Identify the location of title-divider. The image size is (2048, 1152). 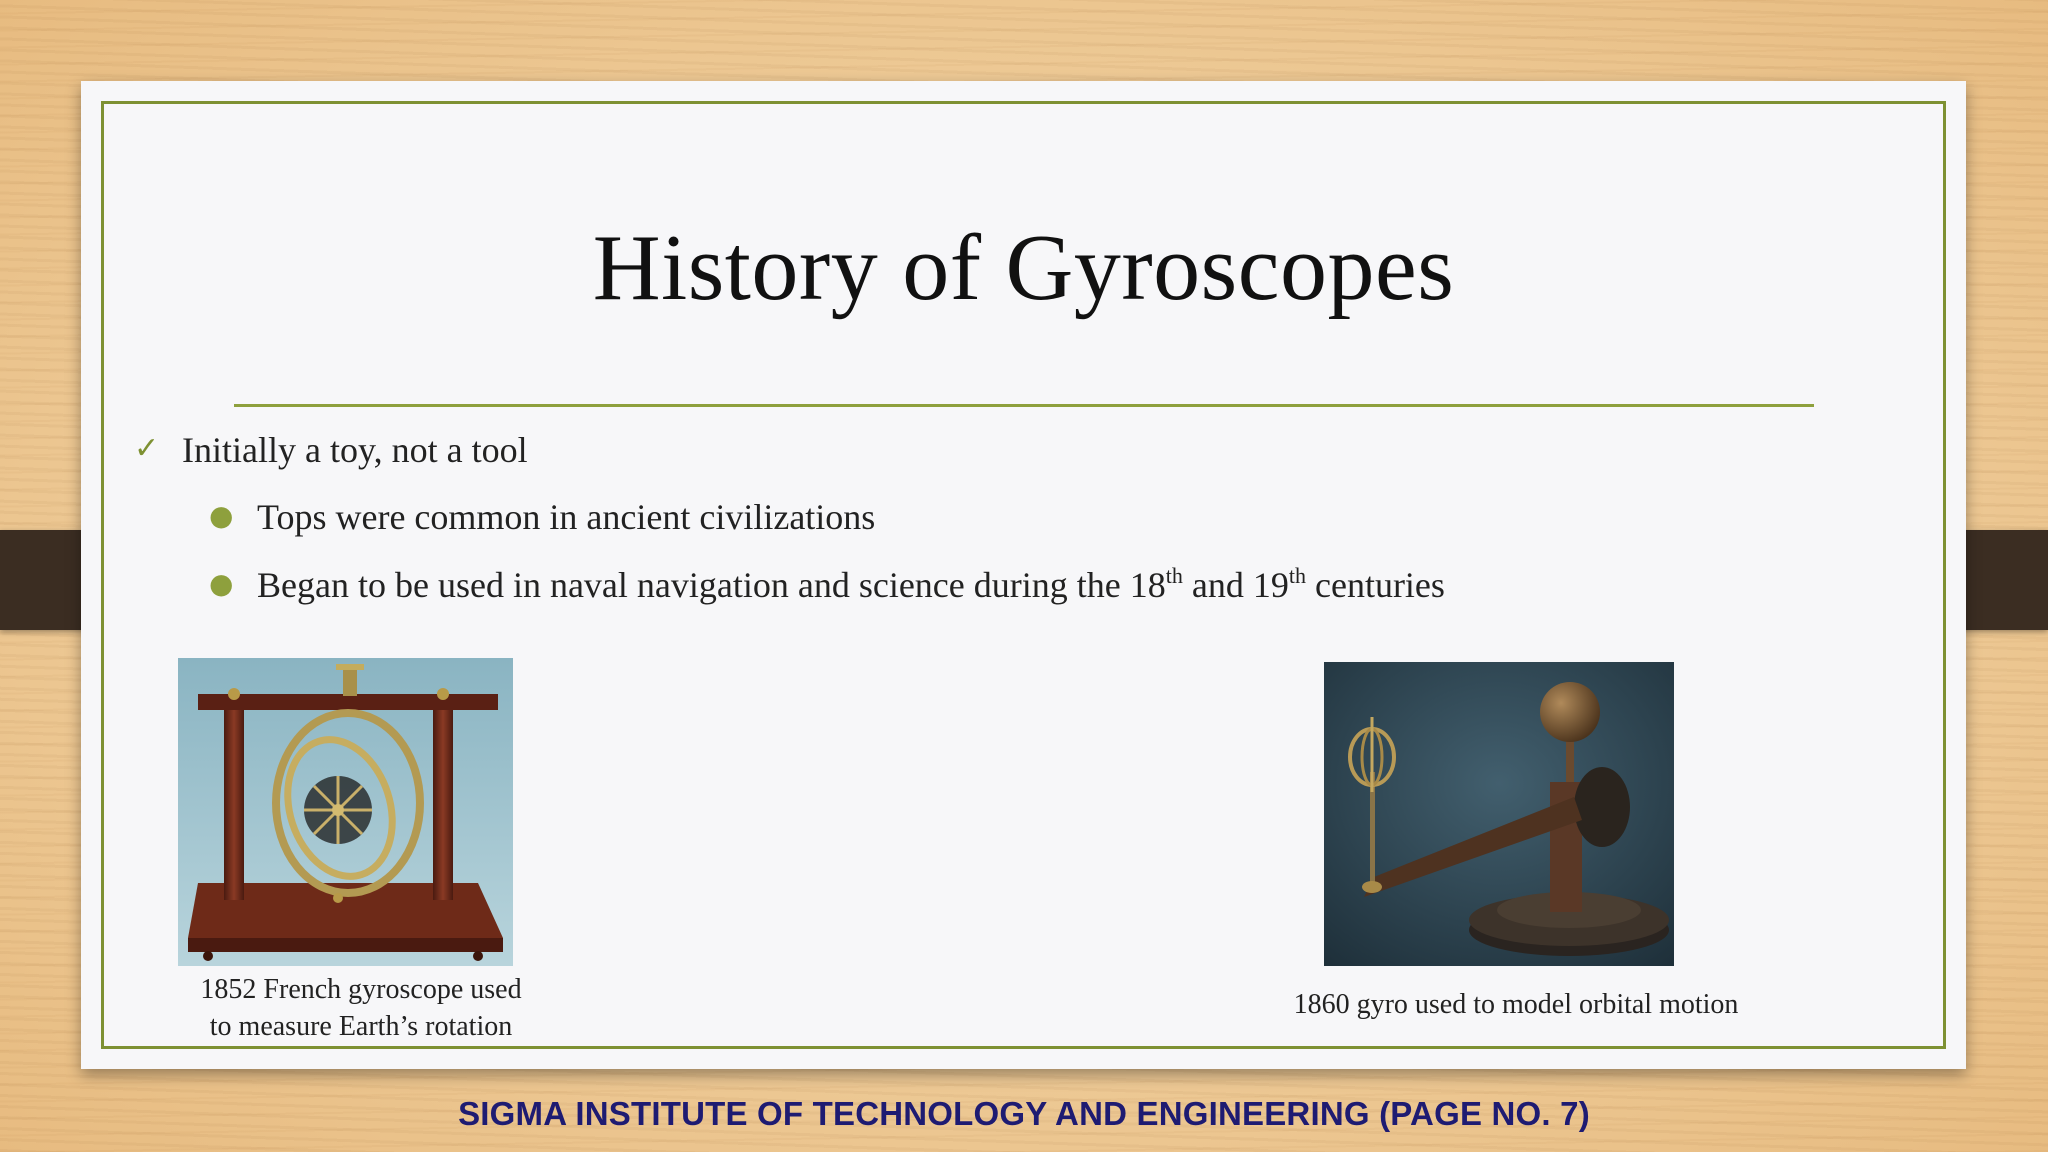
(1024, 405).